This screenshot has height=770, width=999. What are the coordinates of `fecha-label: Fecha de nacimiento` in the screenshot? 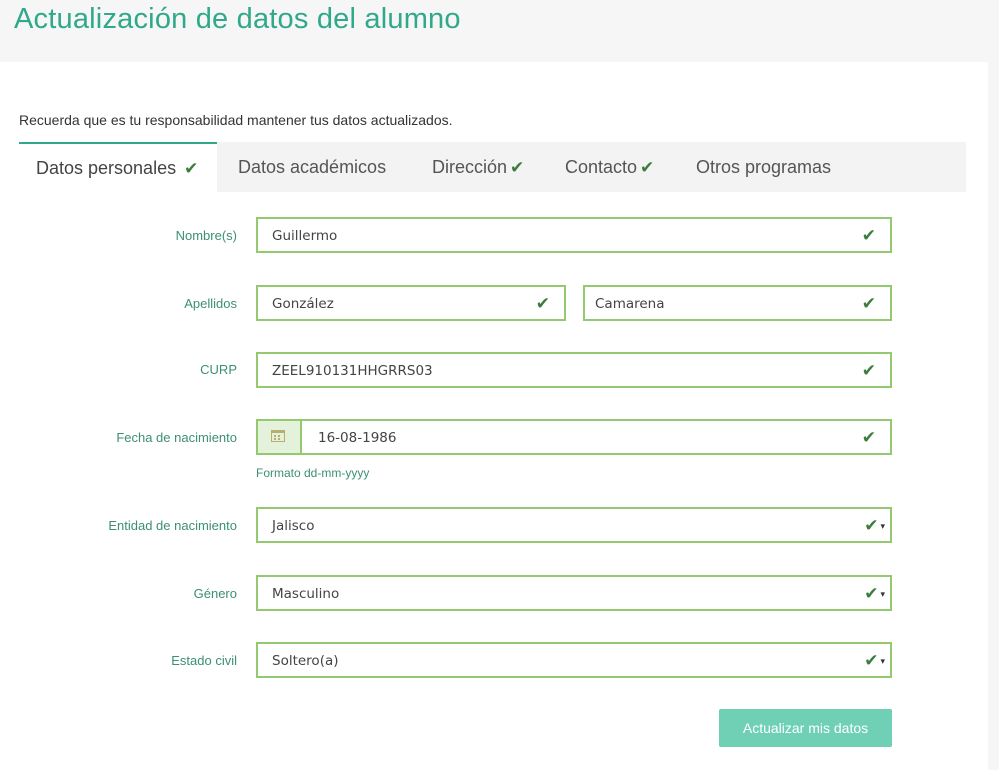 It's located at (176, 437).